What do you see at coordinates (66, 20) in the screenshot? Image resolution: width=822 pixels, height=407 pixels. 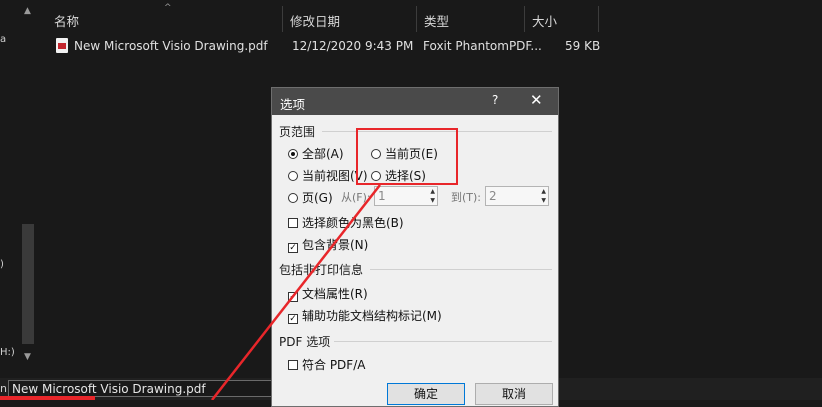 I see `column-header-name: 名称` at bounding box center [66, 20].